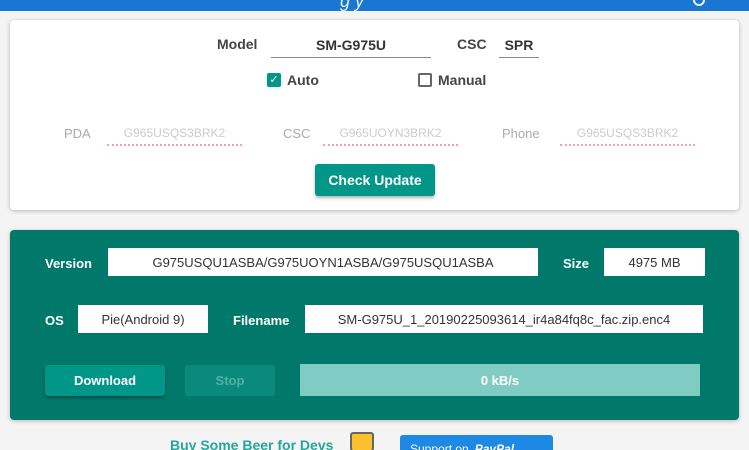 This screenshot has height=450, width=749. Describe the element at coordinates (230, 380) in the screenshot. I see `stop-button: Stop` at that location.